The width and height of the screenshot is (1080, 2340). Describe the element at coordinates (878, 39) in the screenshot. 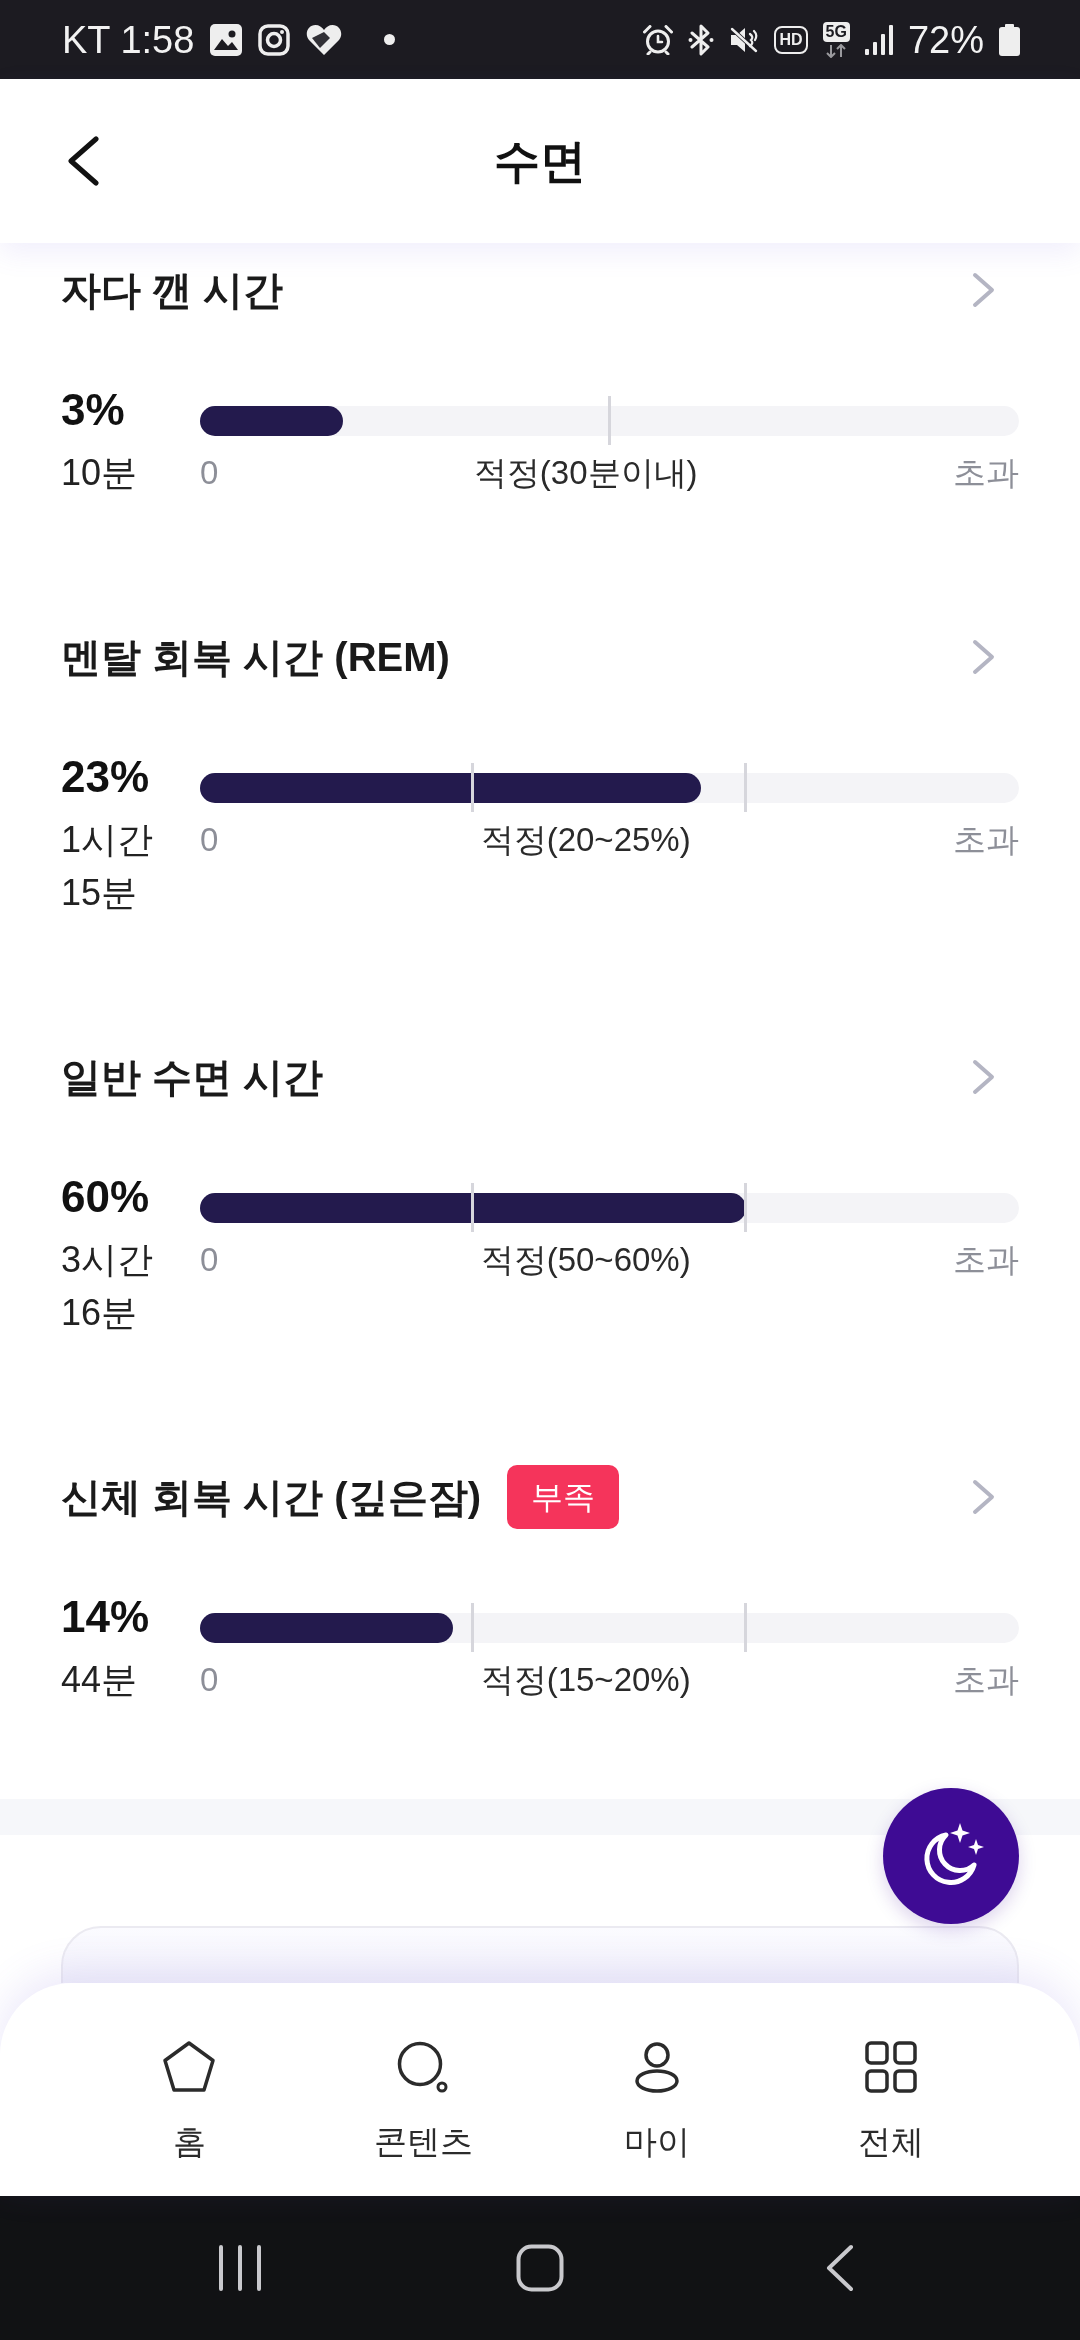

I see `signal-icon` at that location.